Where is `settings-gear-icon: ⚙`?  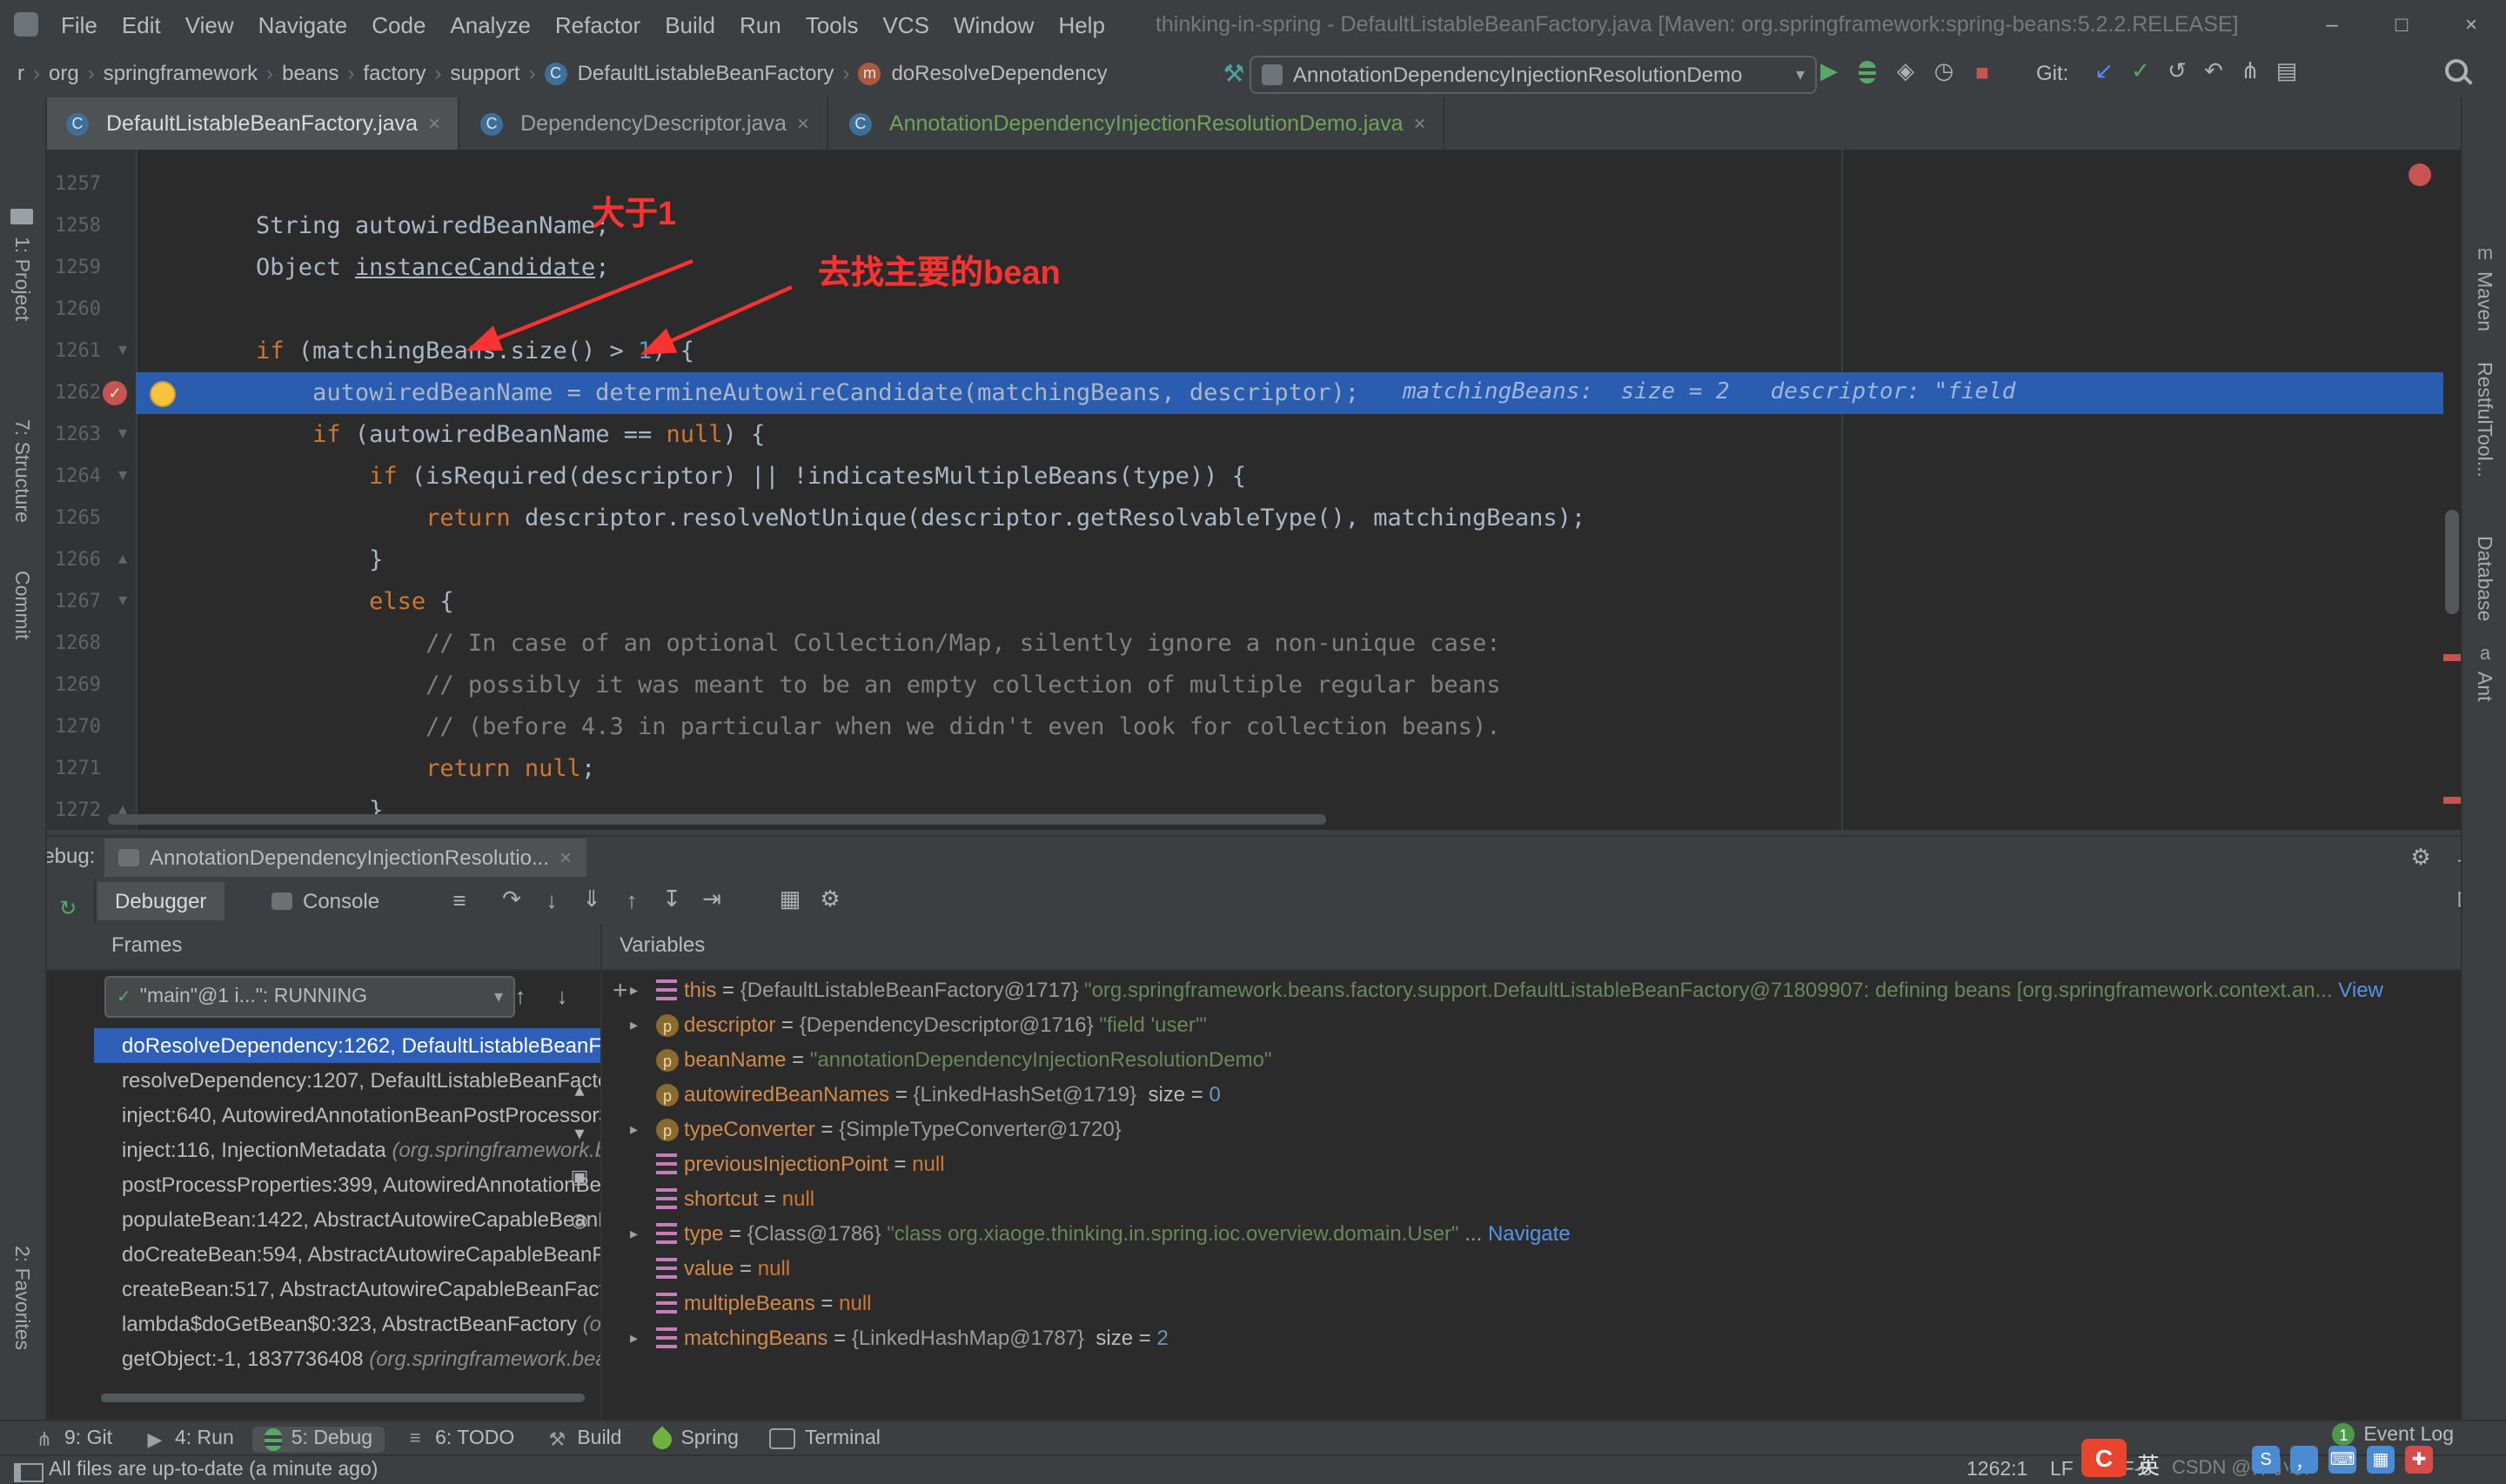
settings-gear-icon: ⚙ is located at coordinates (2420, 857).